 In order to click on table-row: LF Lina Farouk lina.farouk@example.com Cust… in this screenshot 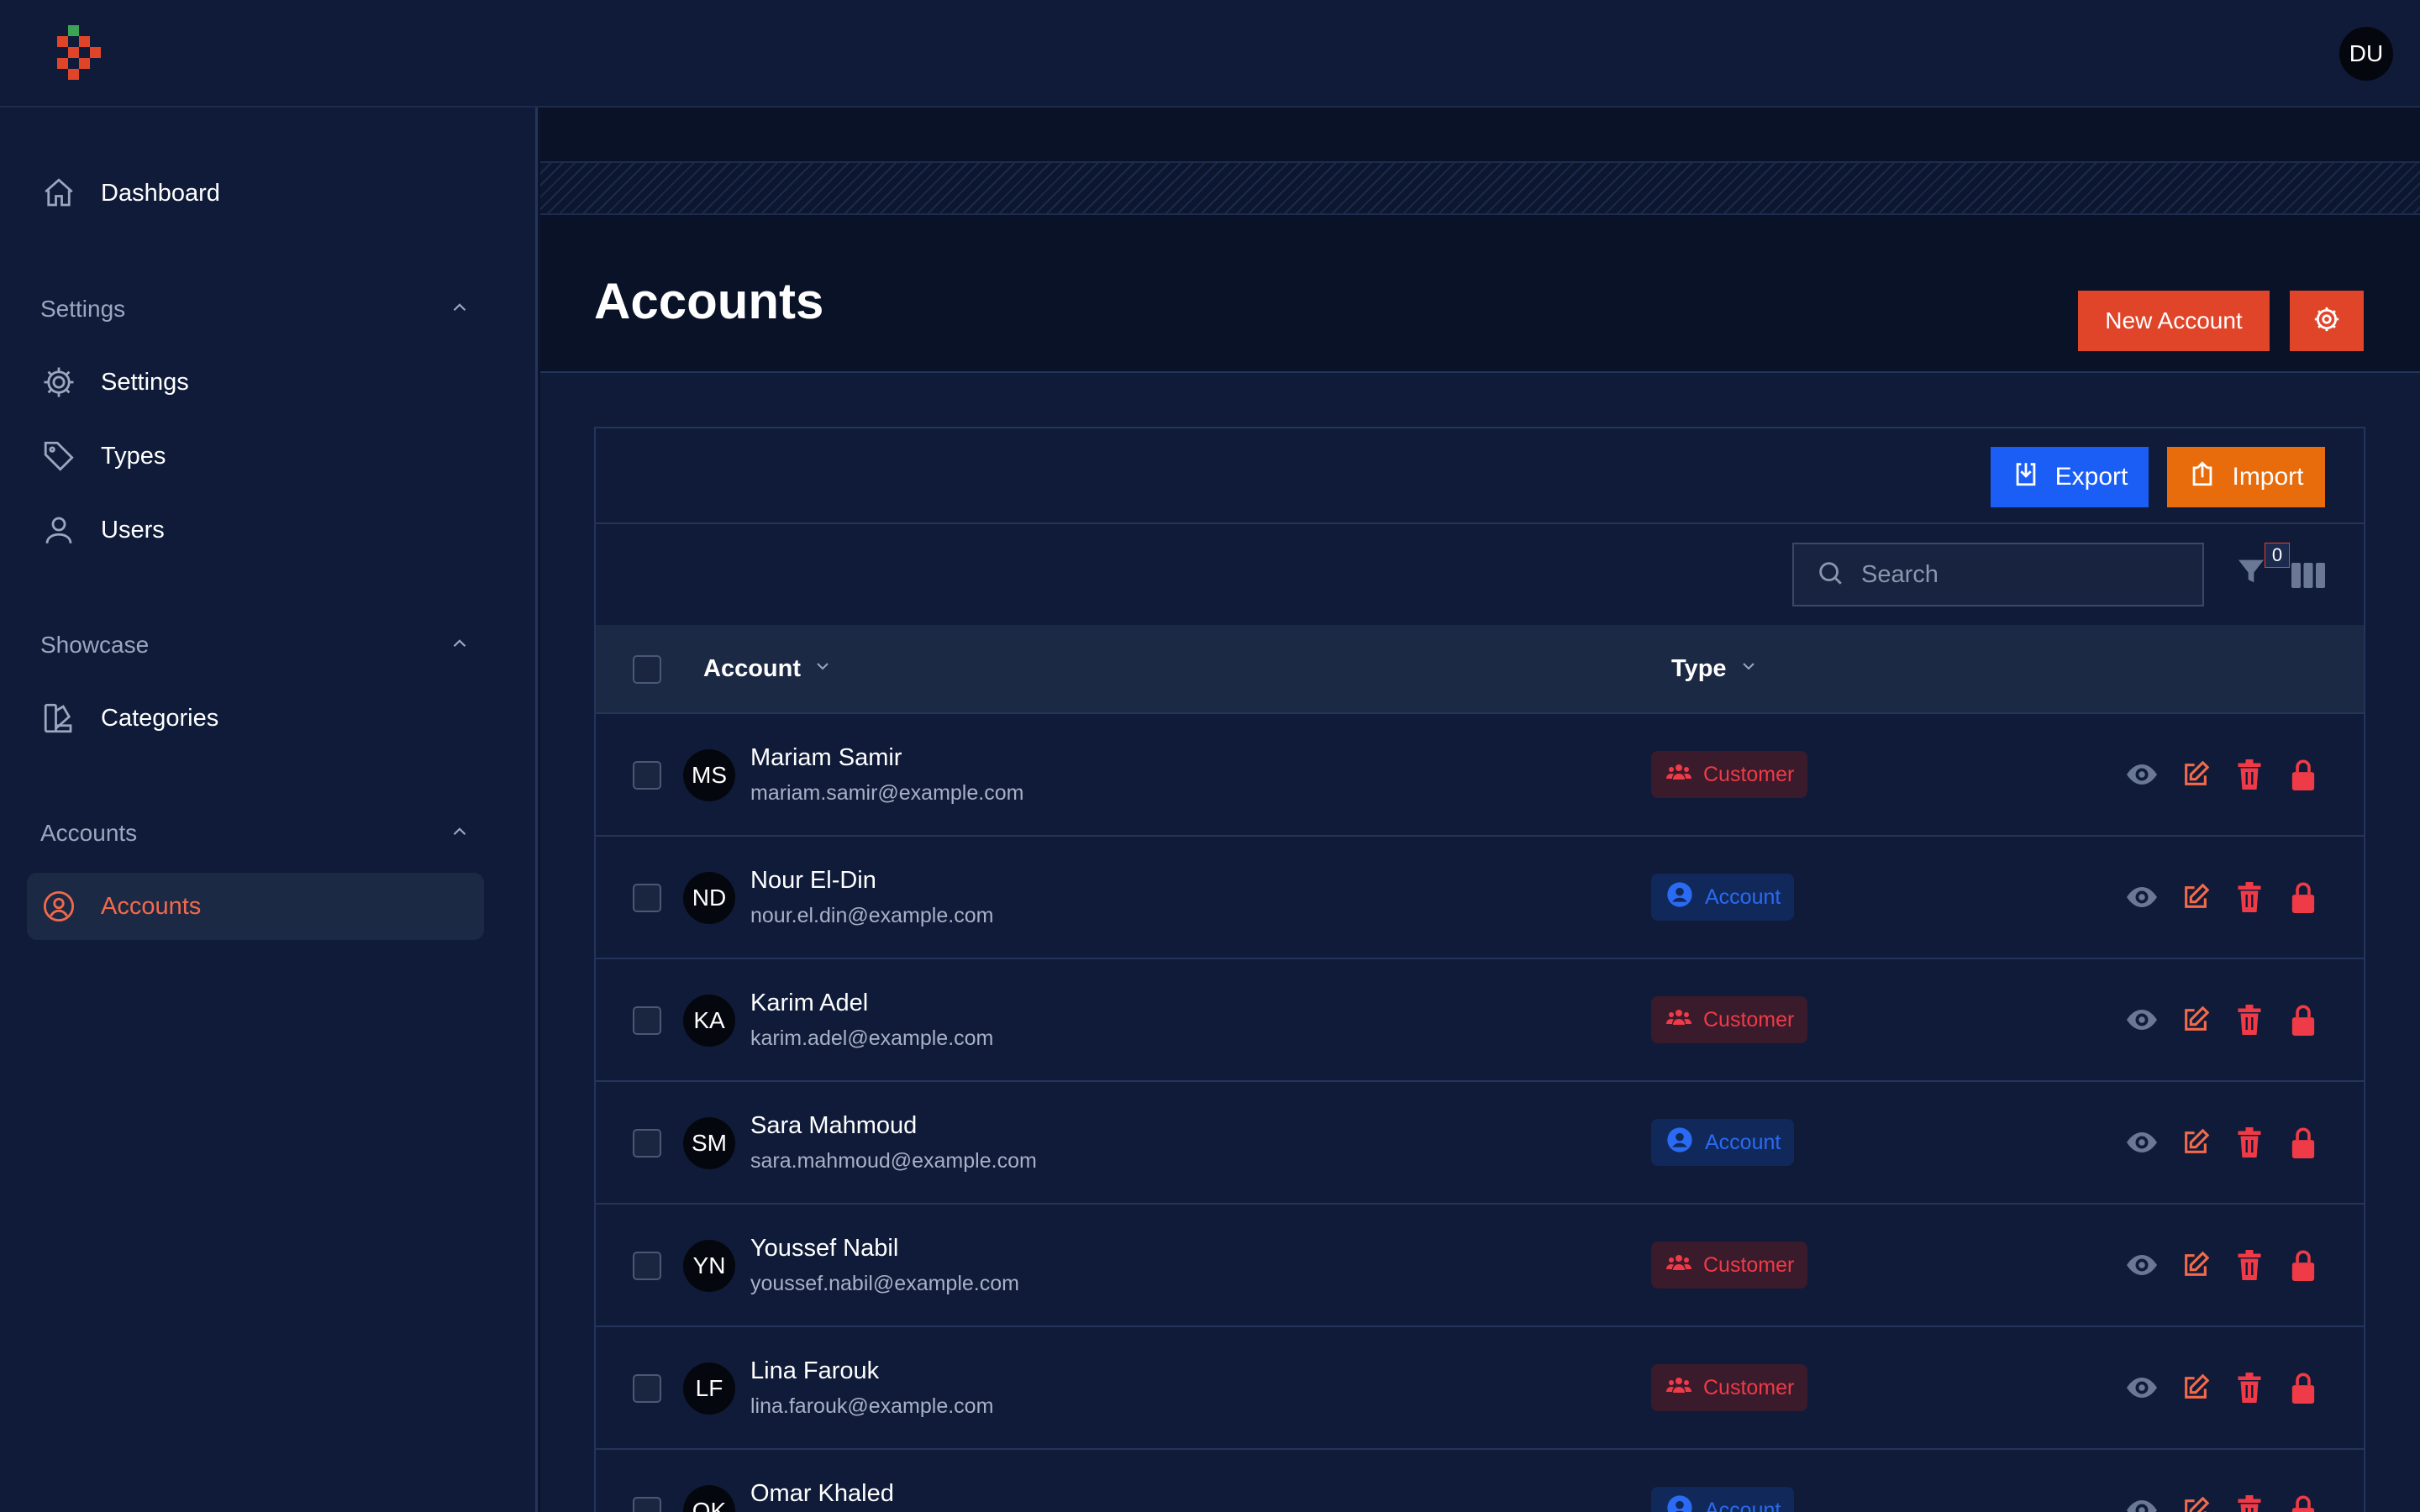, I will do `click(1480, 1388)`.